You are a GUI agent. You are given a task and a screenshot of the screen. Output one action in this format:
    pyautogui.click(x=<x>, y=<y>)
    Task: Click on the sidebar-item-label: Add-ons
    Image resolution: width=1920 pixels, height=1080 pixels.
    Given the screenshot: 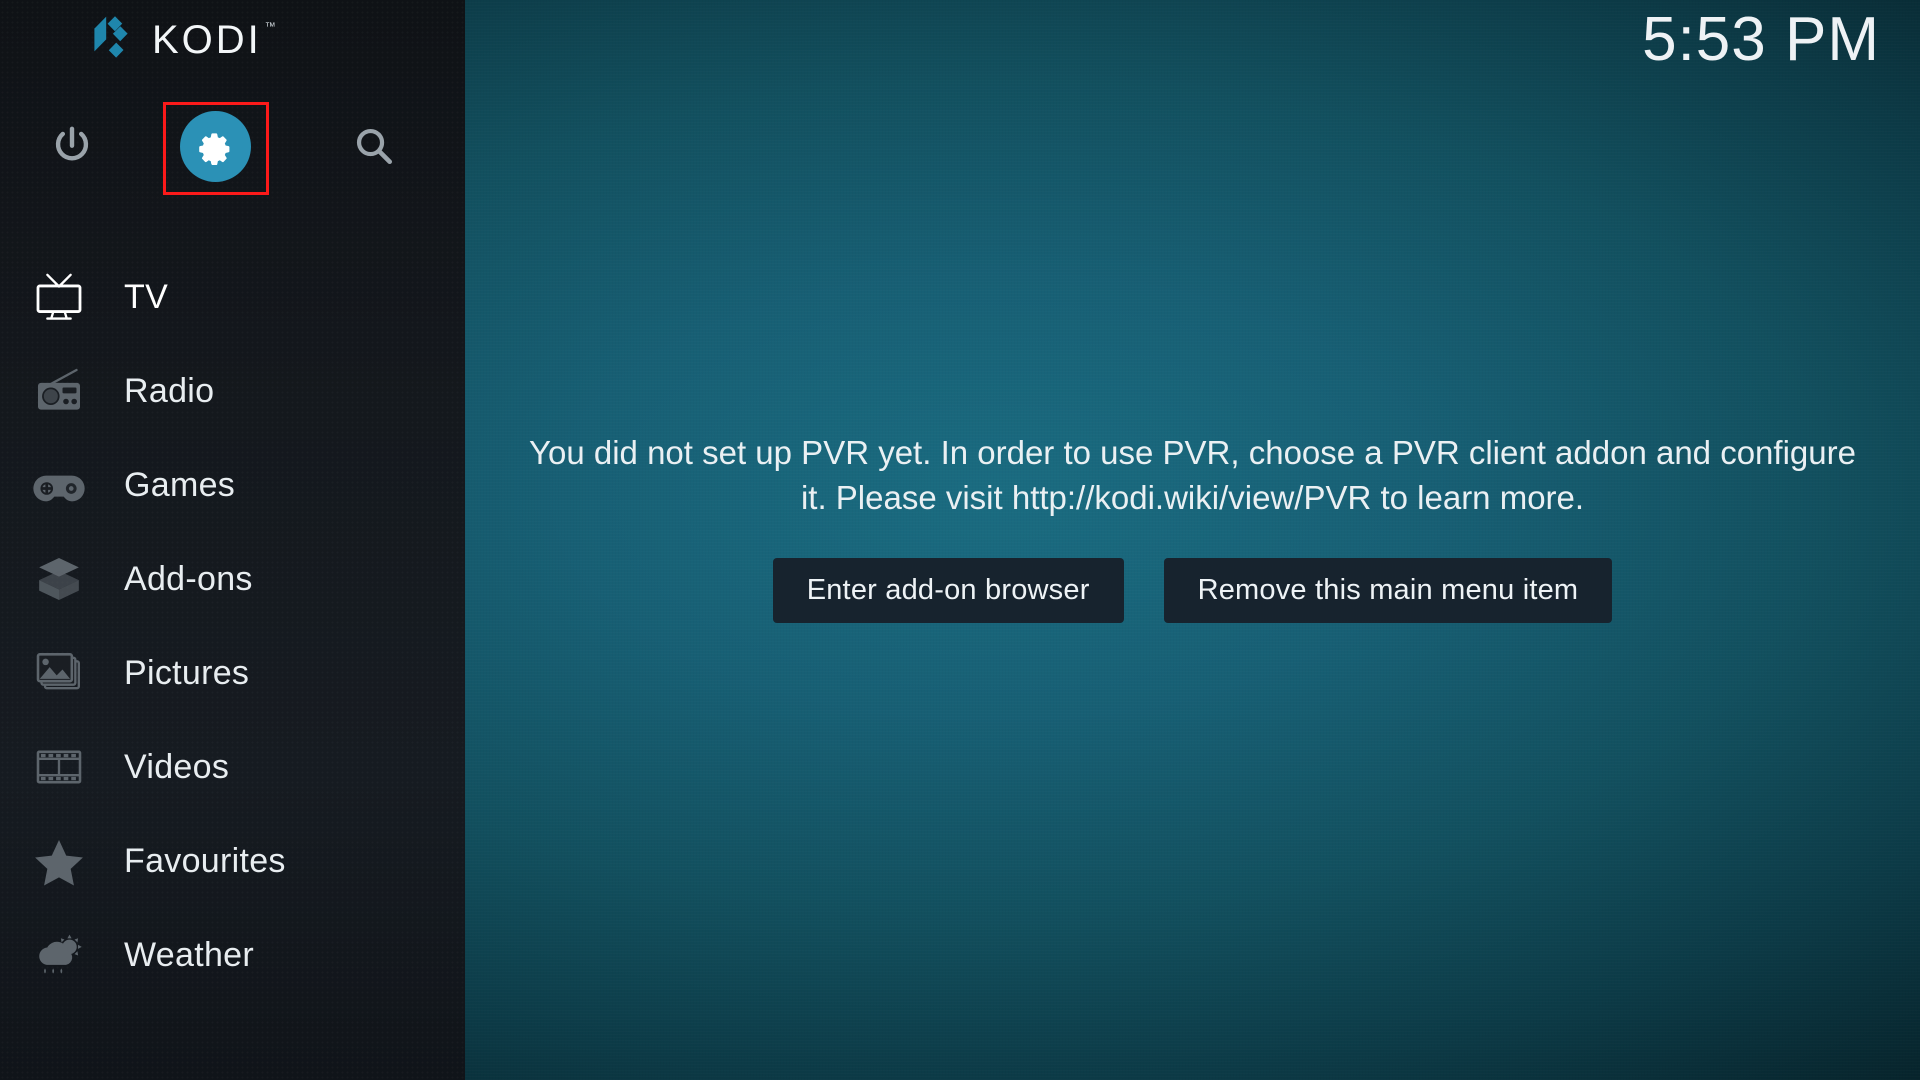 What is the action you would take?
    pyautogui.click(x=188, y=578)
    